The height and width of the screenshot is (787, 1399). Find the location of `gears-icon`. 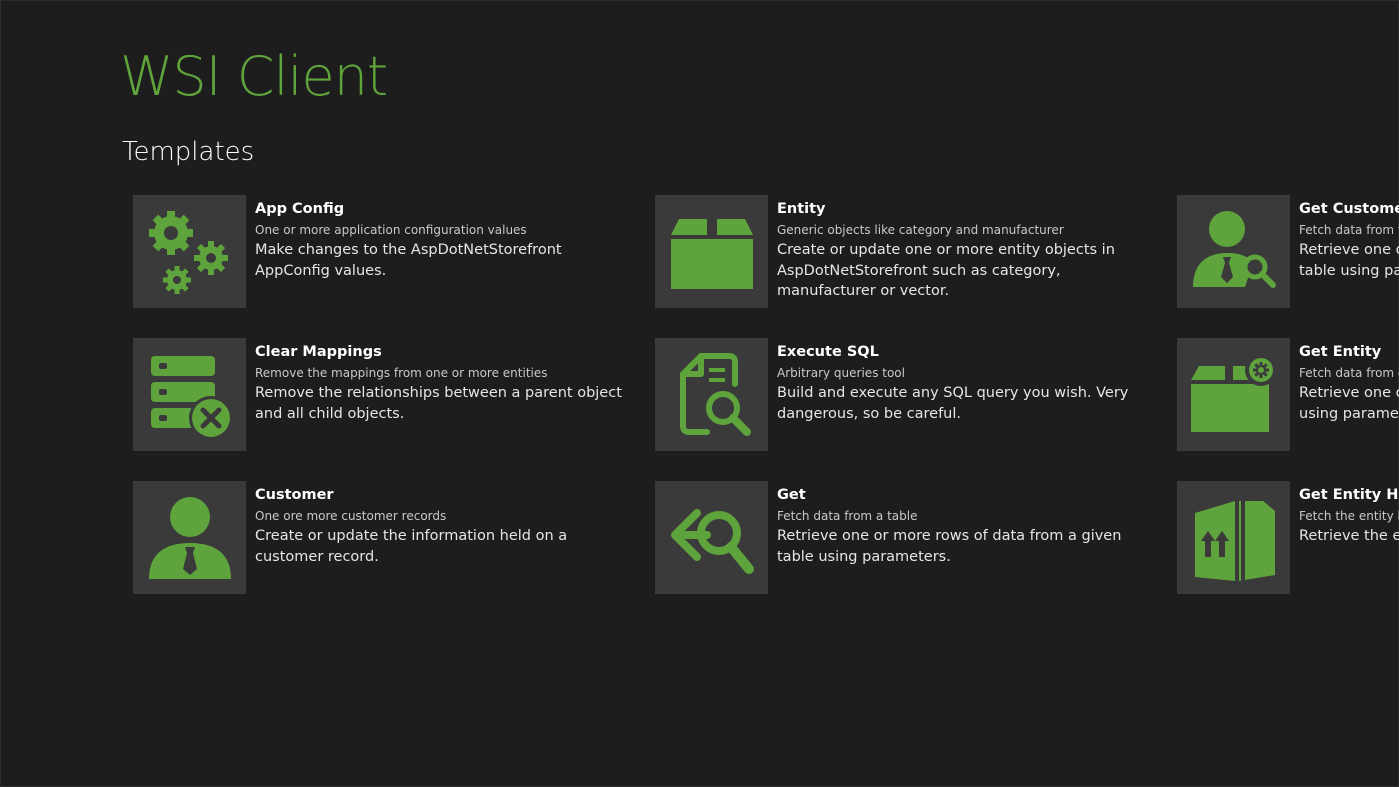

gears-icon is located at coordinates (188, 252).